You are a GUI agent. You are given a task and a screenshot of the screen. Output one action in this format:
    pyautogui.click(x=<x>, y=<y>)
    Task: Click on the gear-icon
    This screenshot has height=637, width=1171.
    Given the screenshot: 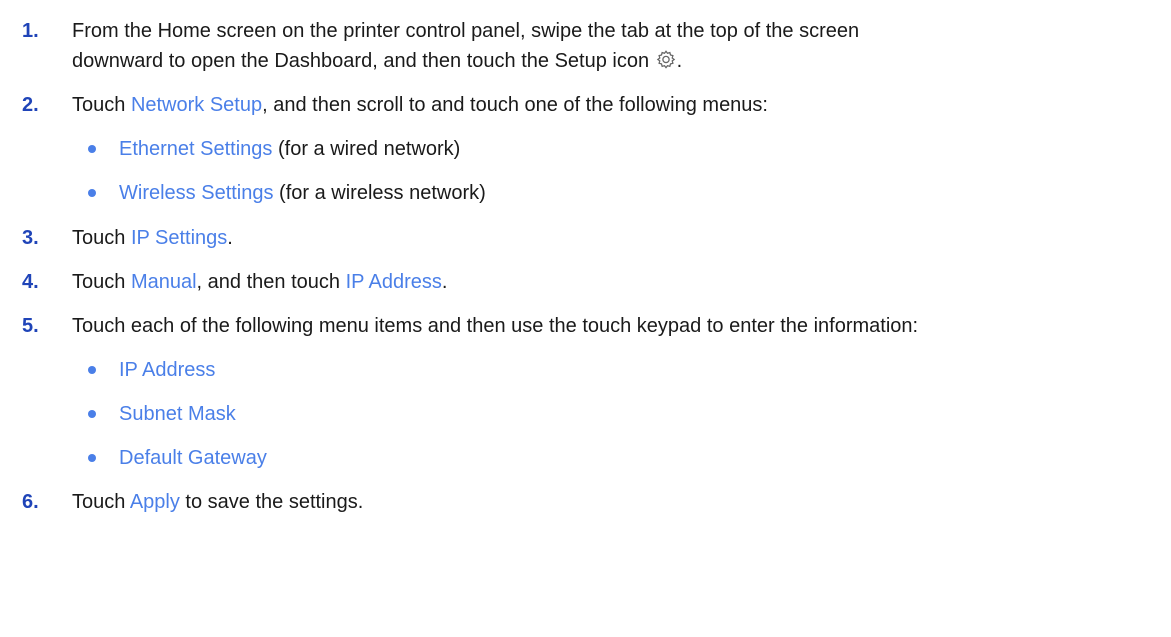 What is the action you would take?
    pyautogui.click(x=665, y=59)
    